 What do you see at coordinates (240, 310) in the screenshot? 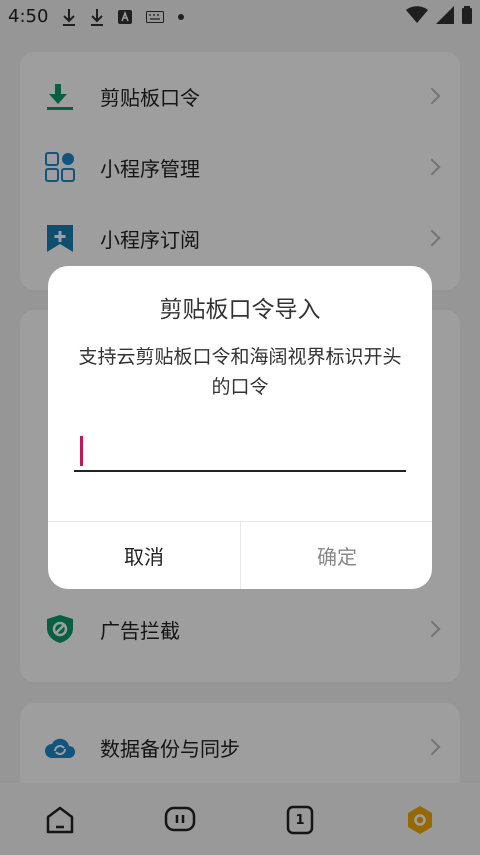
I see `dialog-title: 剪贴板口令导入` at bounding box center [240, 310].